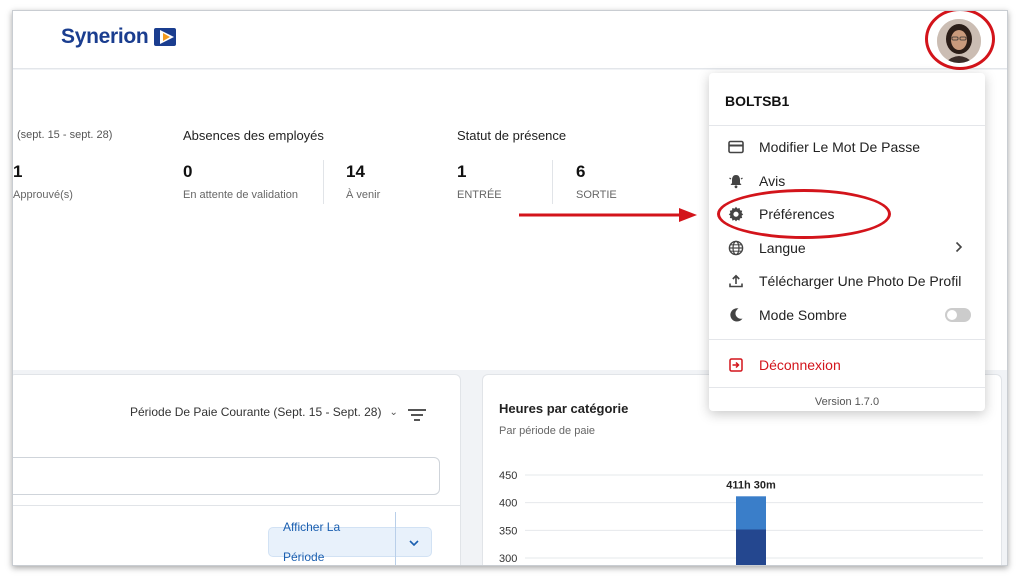  Describe the element at coordinates (333, 538) in the screenshot. I see `show-period-button: Afficher La Période` at that location.